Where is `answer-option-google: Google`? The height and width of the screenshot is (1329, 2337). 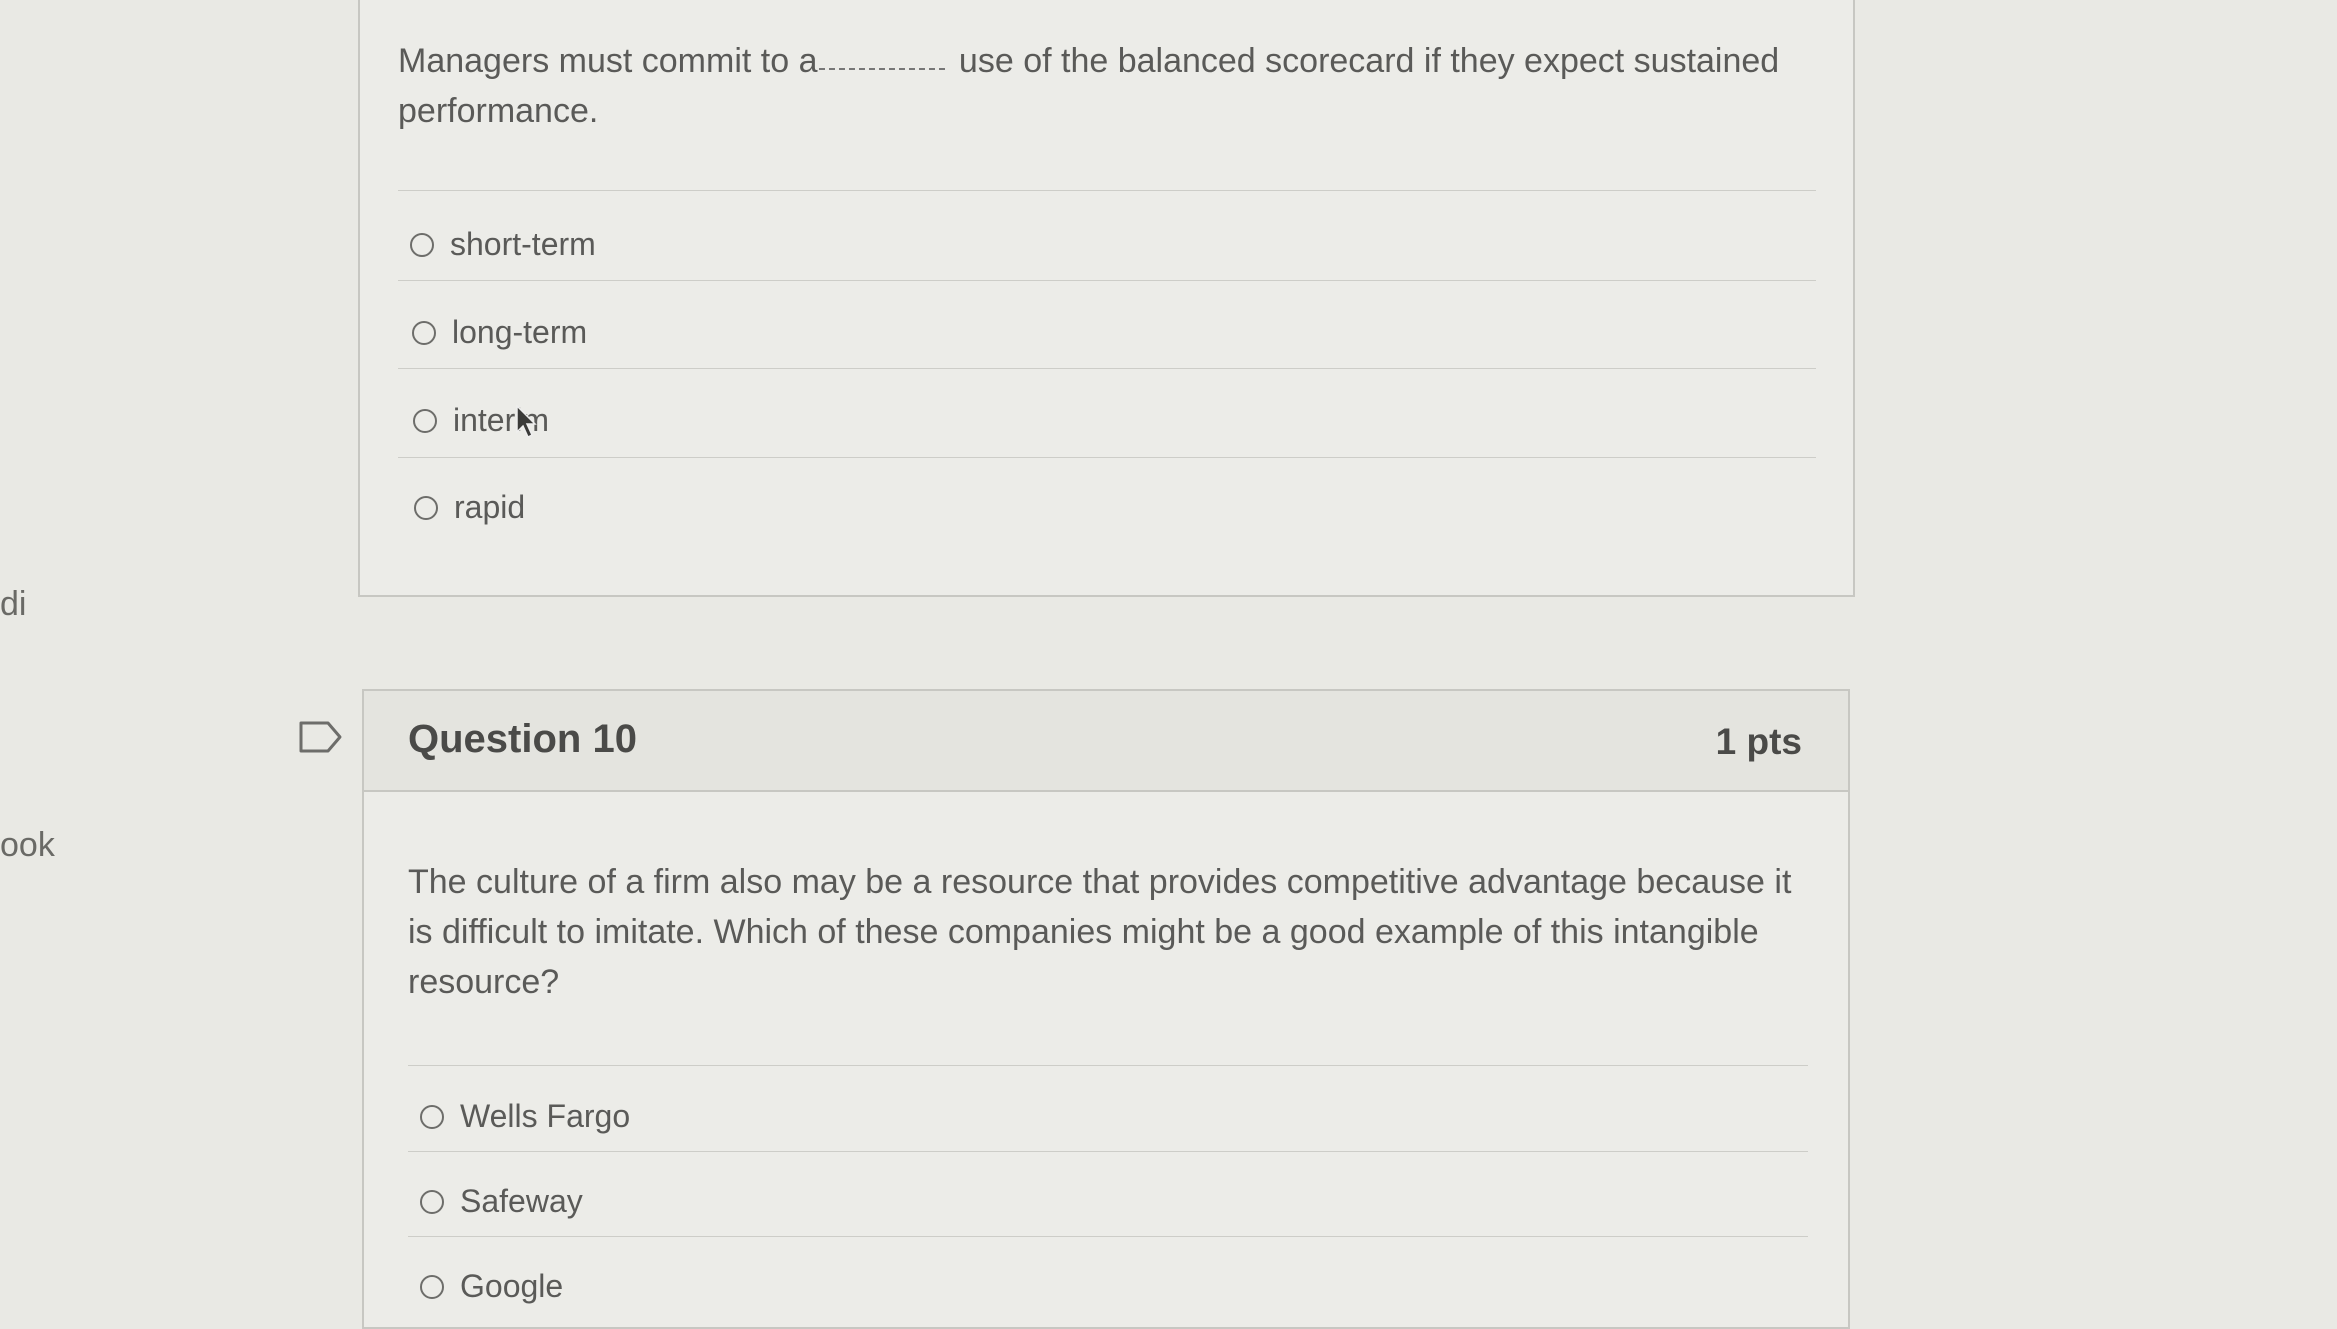 answer-option-google: Google is located at coordinates (491, 1286).